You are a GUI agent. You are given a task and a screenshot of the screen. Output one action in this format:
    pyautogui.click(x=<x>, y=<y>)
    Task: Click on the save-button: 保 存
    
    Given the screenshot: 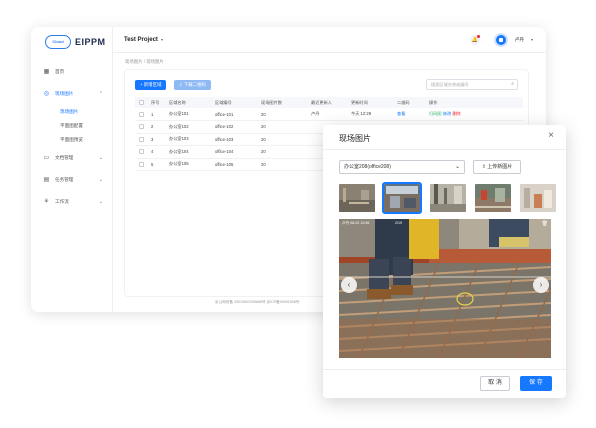 What is the action you would take?
    pyautogui.click(x=536, y=383)
    